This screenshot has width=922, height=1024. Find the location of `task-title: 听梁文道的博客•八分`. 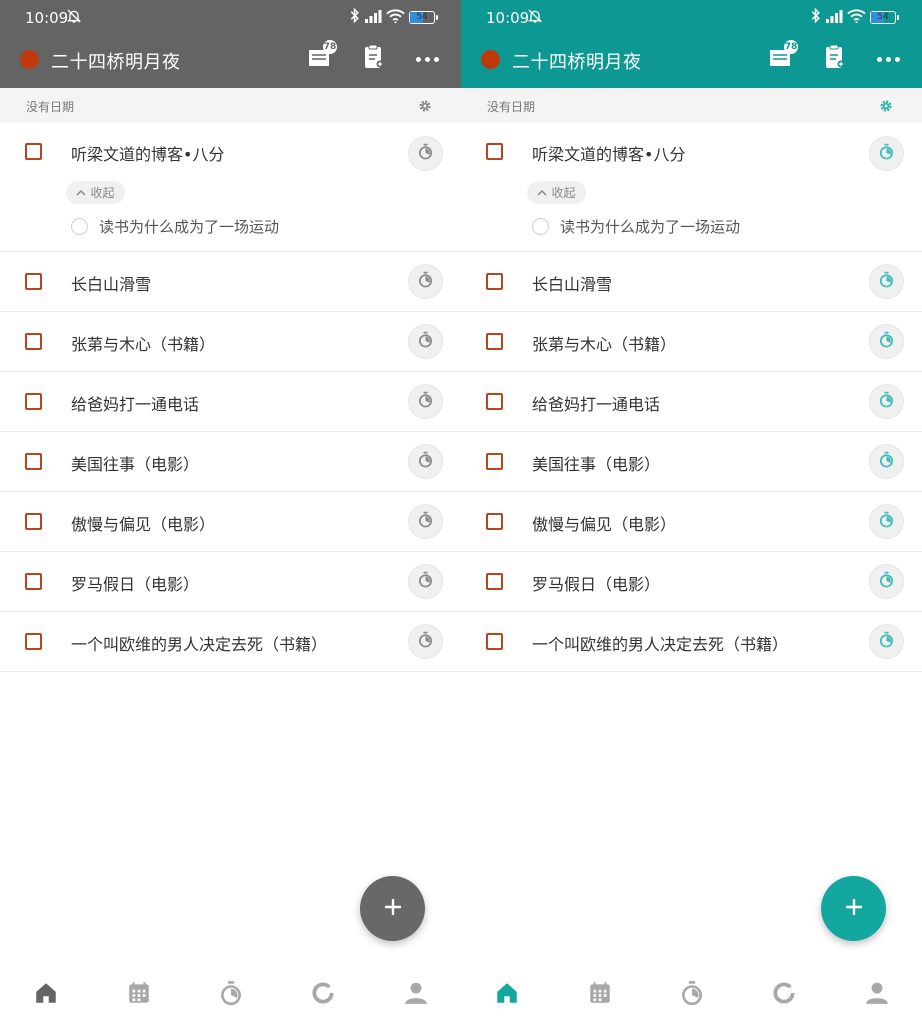

task-title: 听梁文道的博客•八分 is located at coordinates (609, 154).